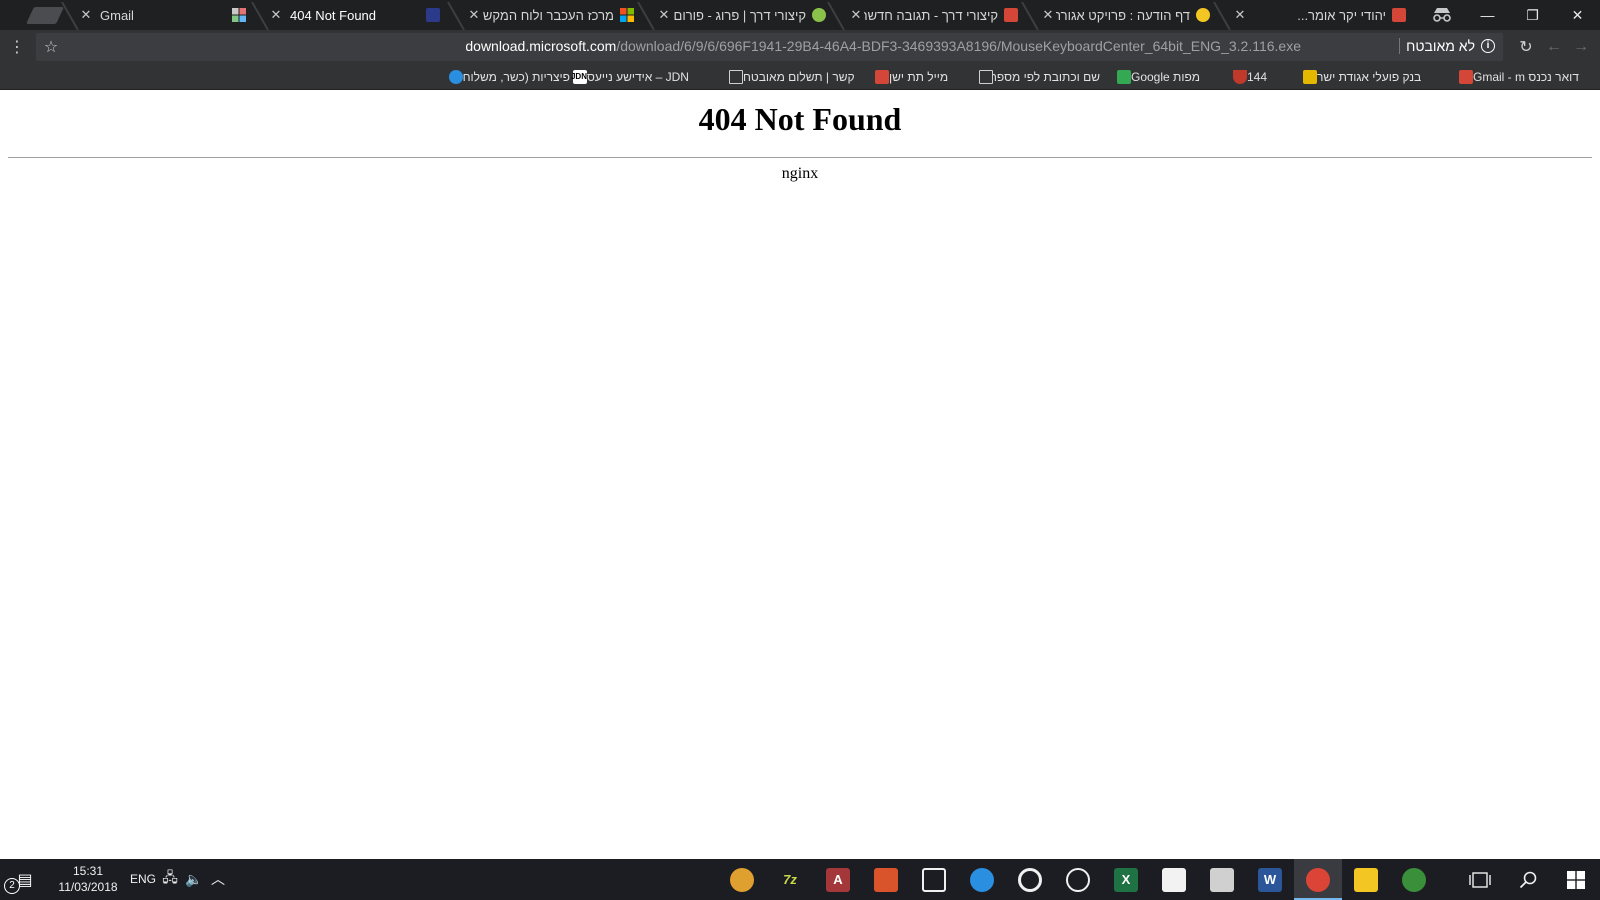 This screenshot has width=1600, height=900. Describe the element at coordinates (1222, 879) in the screenshot. I see `paint-taskbar-button` at that location.